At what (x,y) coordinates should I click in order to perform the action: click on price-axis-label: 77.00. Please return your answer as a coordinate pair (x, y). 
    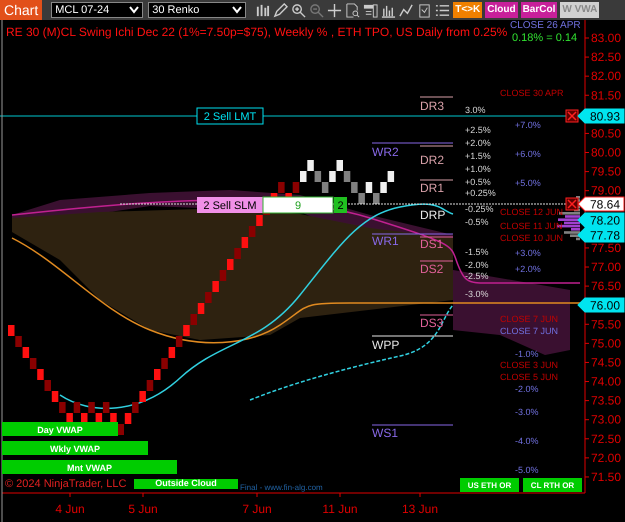
    Looking at the image, I should click on (606, 267).